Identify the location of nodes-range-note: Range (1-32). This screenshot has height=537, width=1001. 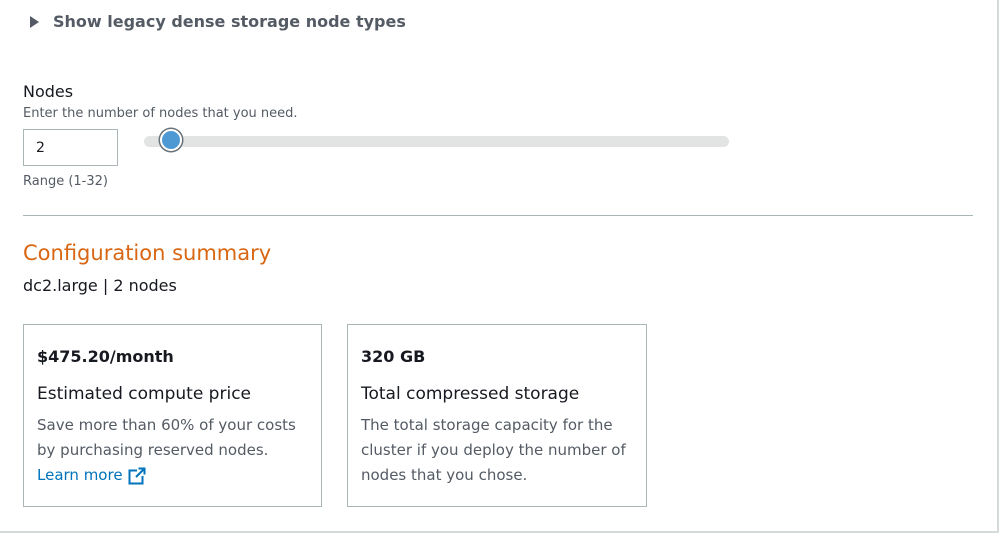
(65, 181).